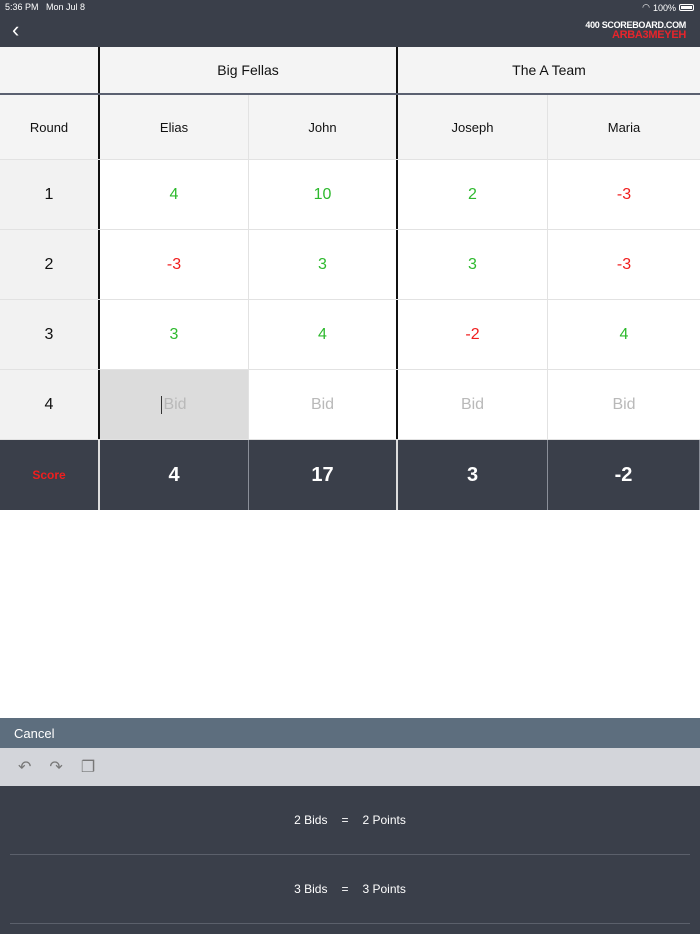 The image size is (700, 934). I want to click on player-header-row: Round Elias John Joseph Maria, so click(350, 127).